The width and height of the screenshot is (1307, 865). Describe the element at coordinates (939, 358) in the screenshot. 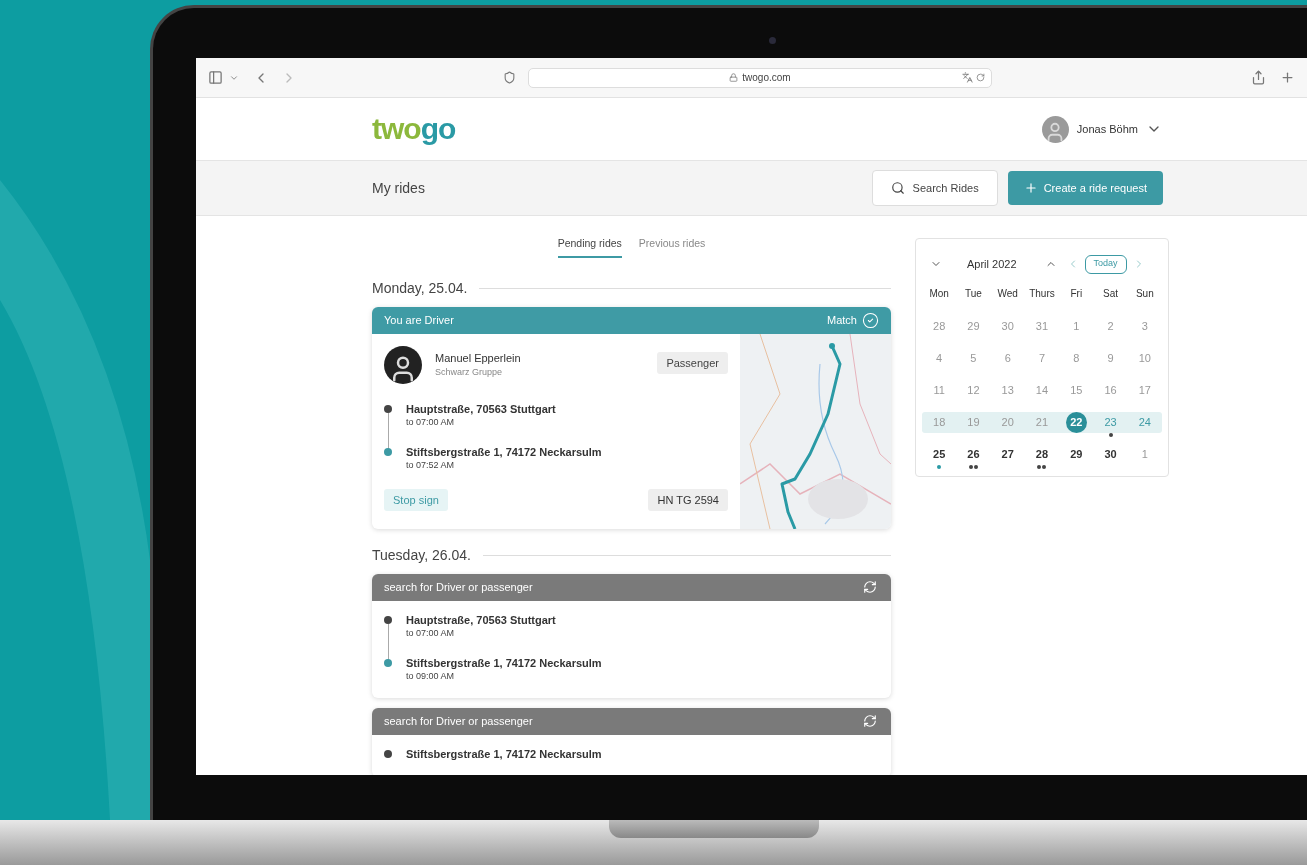

I see `calendar-day: 4` at that location.